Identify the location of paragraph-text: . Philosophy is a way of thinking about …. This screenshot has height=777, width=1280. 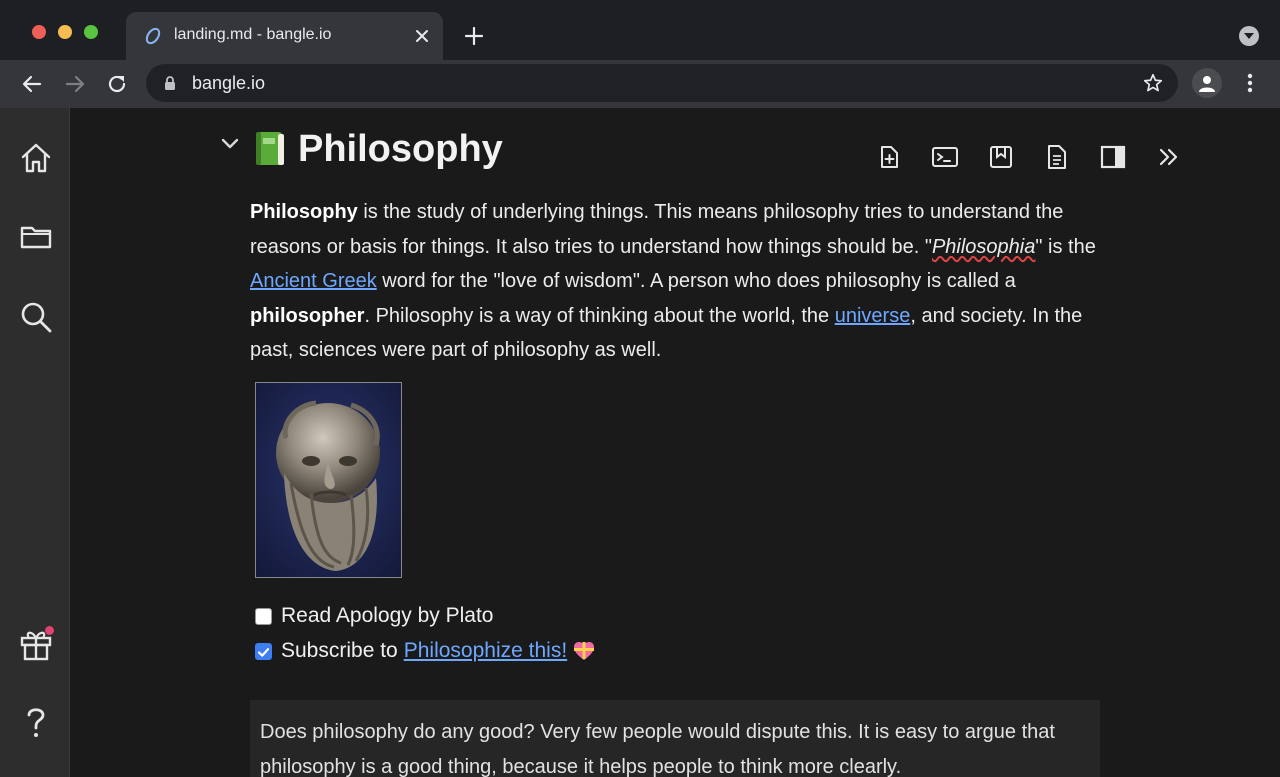
(599, 315).